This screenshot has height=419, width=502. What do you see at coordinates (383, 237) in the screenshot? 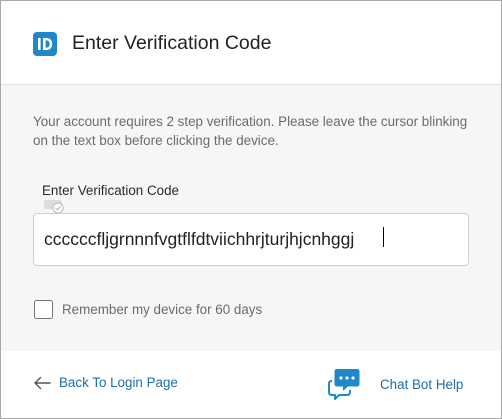
I see `text-cursor` at bounding box center [383, 237].